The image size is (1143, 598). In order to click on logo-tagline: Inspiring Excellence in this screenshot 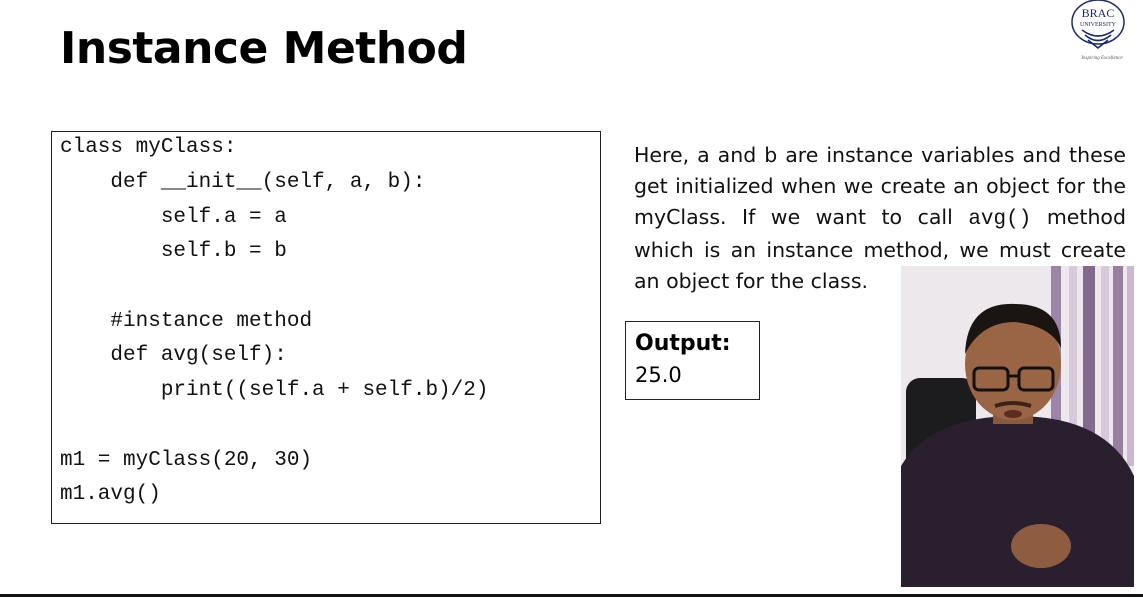, I will do `click(1101, 58)`.